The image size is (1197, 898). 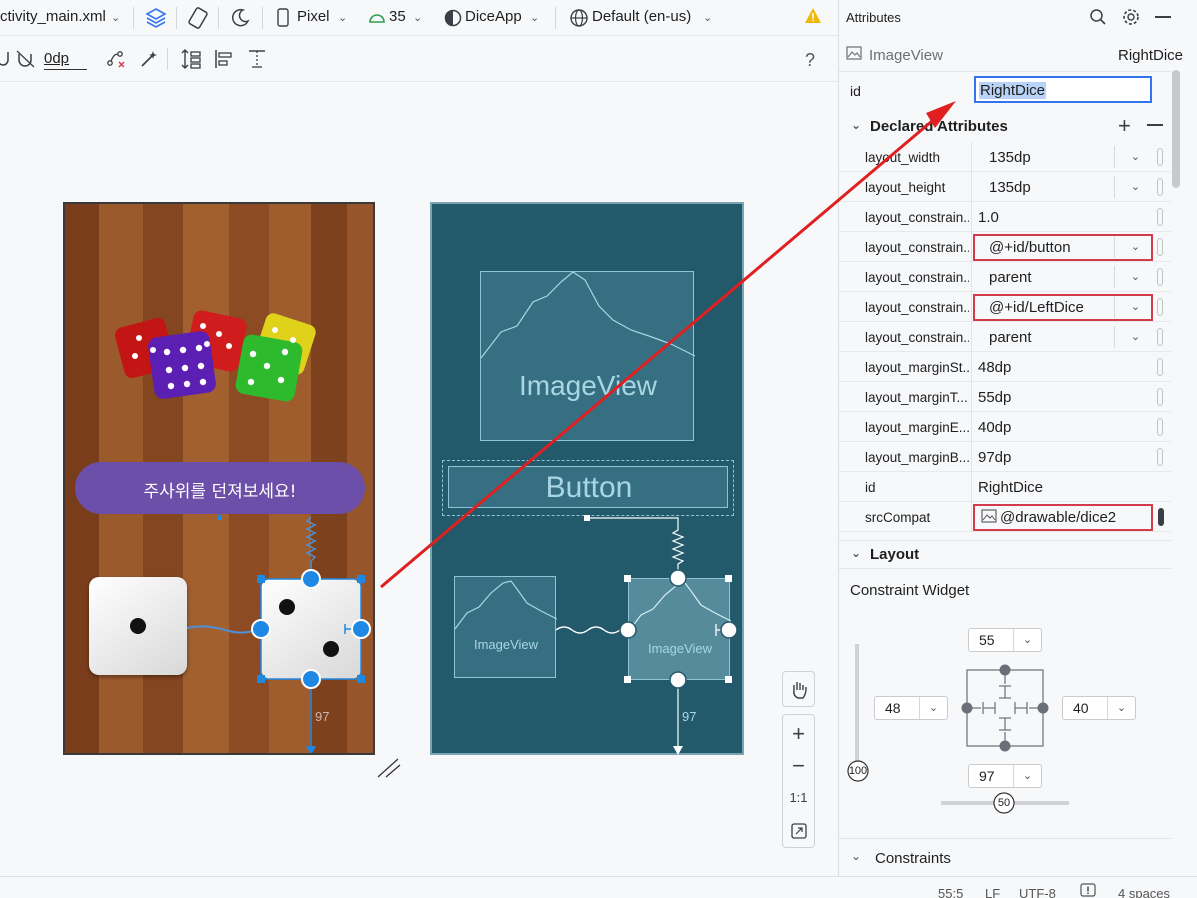 I want to click on align-icon, so click(x=224, y=59).